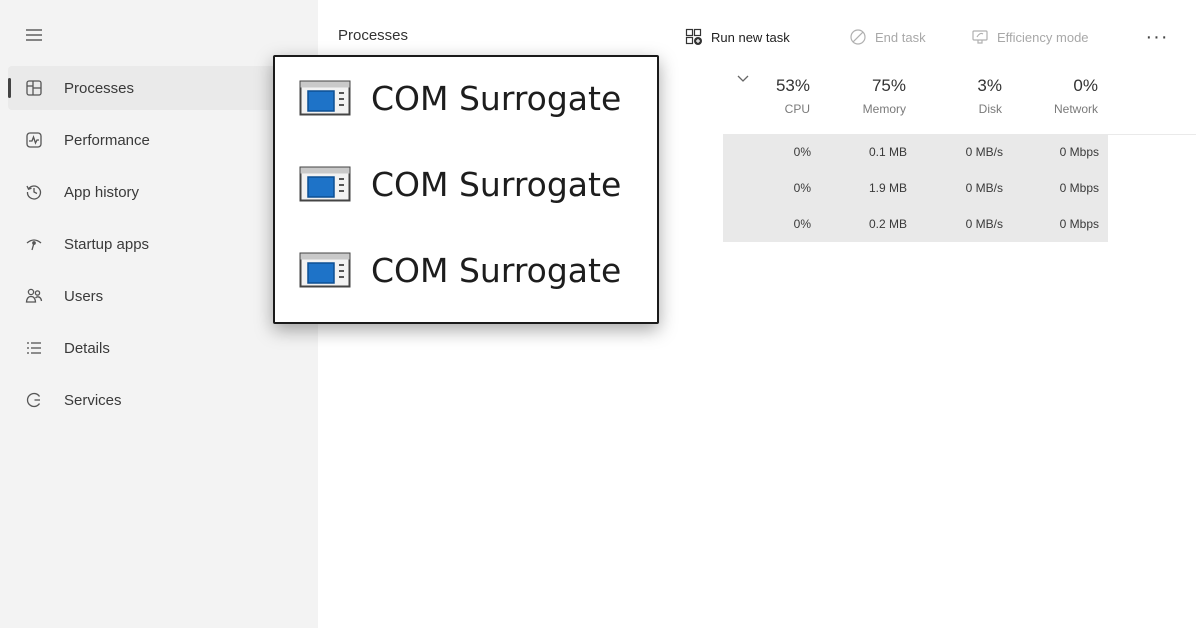 Image resolution: width=1196 pixels, height=628 pixels. I want to click on sidebar-item-label: App history, so click(102, 192).